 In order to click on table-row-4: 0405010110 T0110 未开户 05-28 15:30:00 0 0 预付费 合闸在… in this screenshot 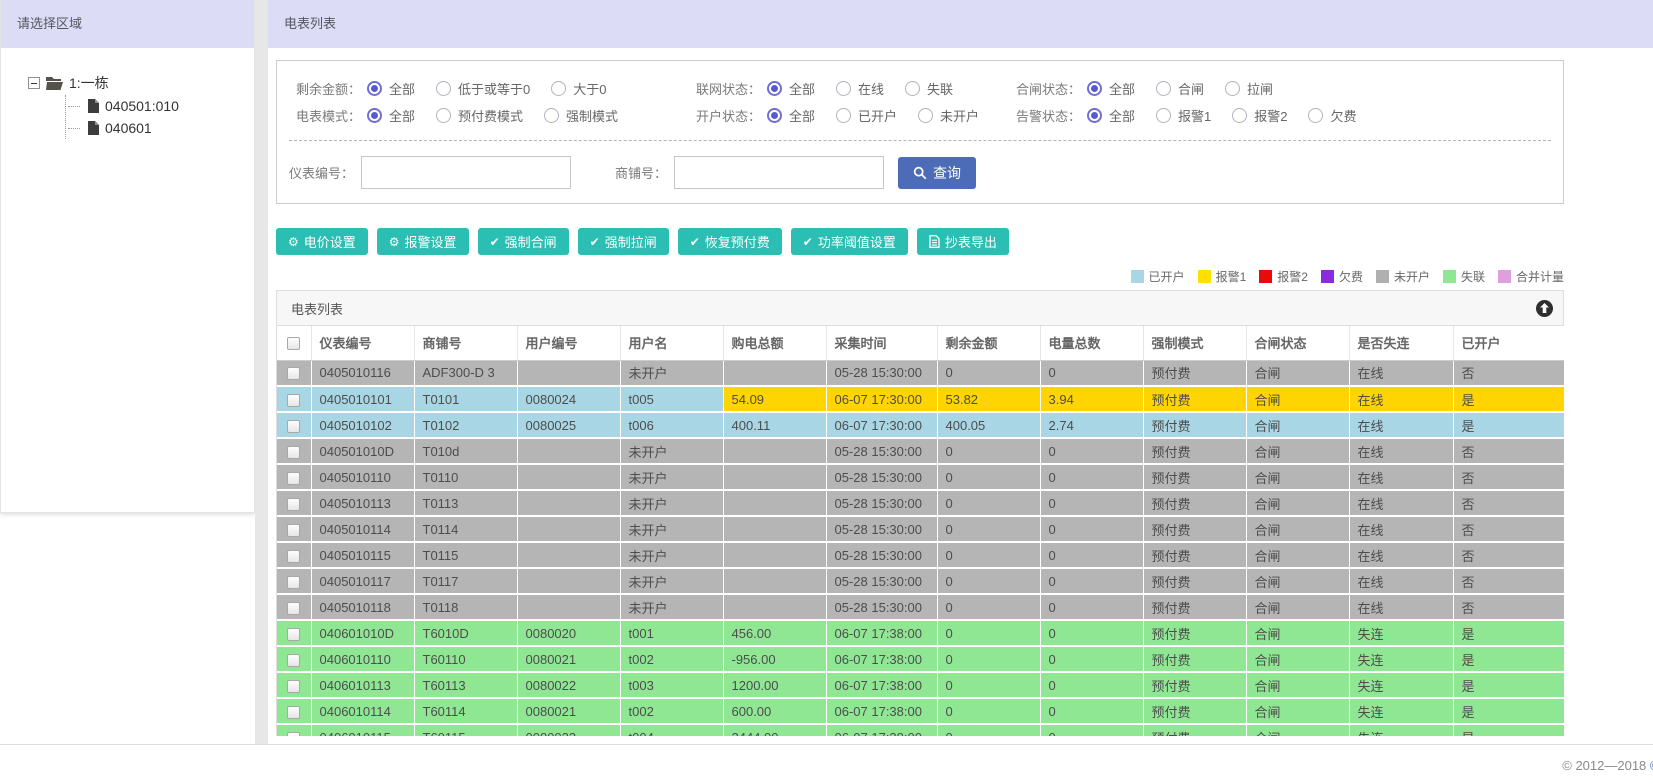, I will do `click(920, 477)`.